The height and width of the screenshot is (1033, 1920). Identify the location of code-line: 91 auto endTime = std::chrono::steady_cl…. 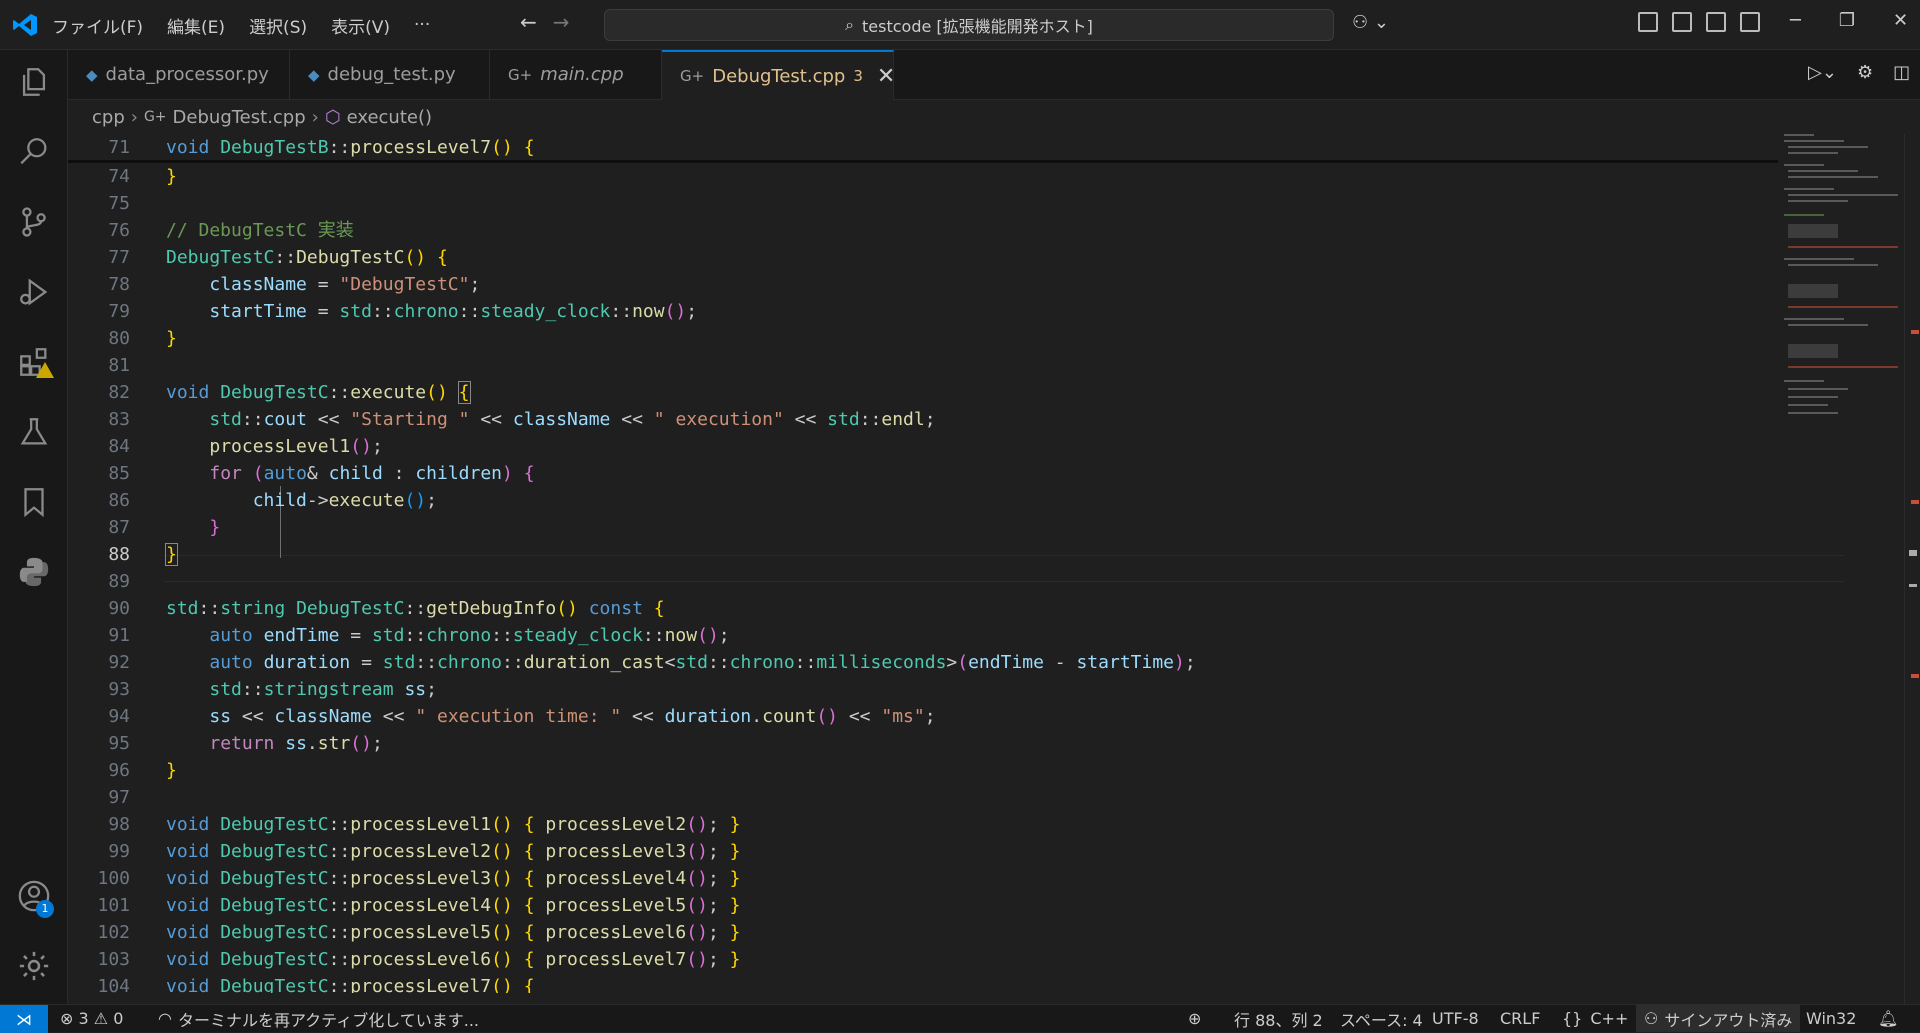
(419, 635).